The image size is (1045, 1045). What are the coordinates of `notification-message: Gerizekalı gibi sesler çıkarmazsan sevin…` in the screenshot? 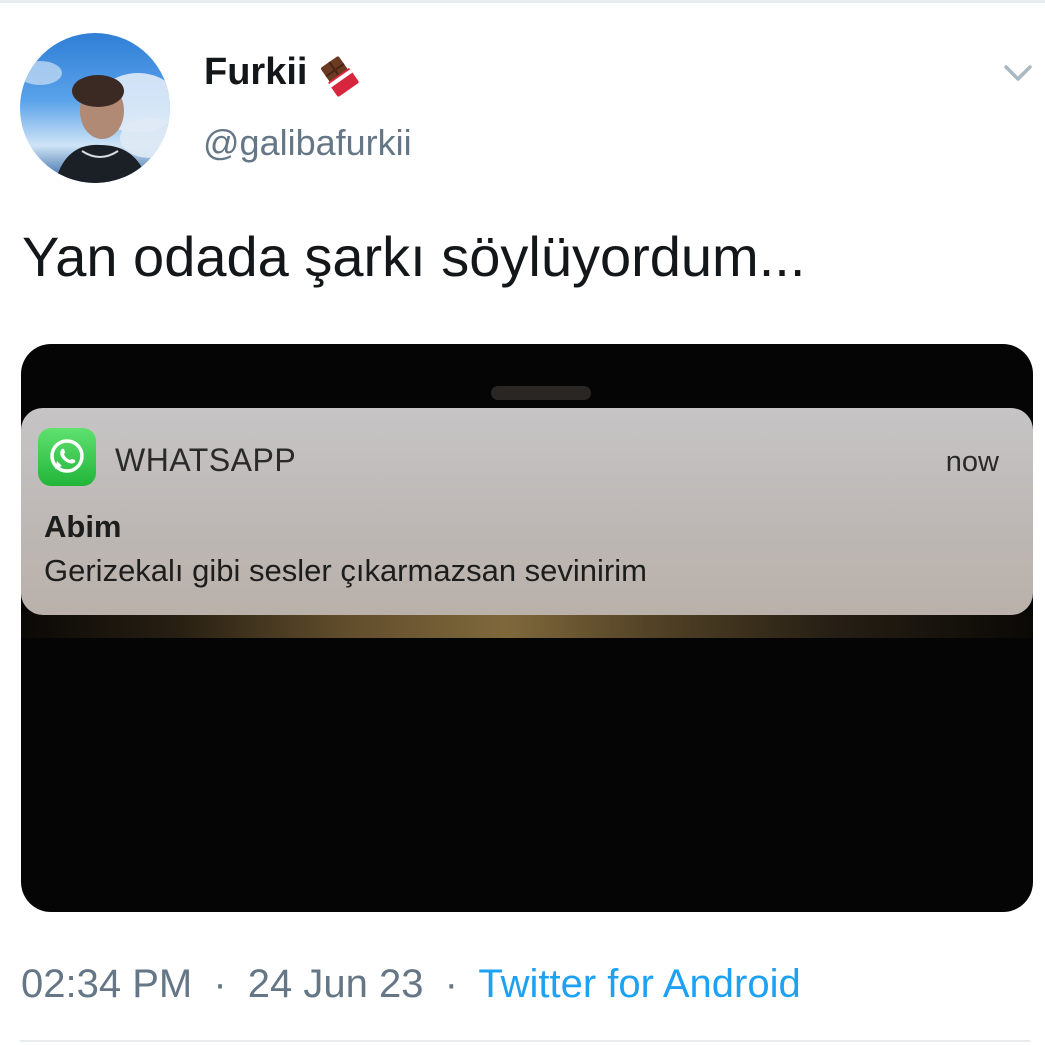 It's located at (345, 570).